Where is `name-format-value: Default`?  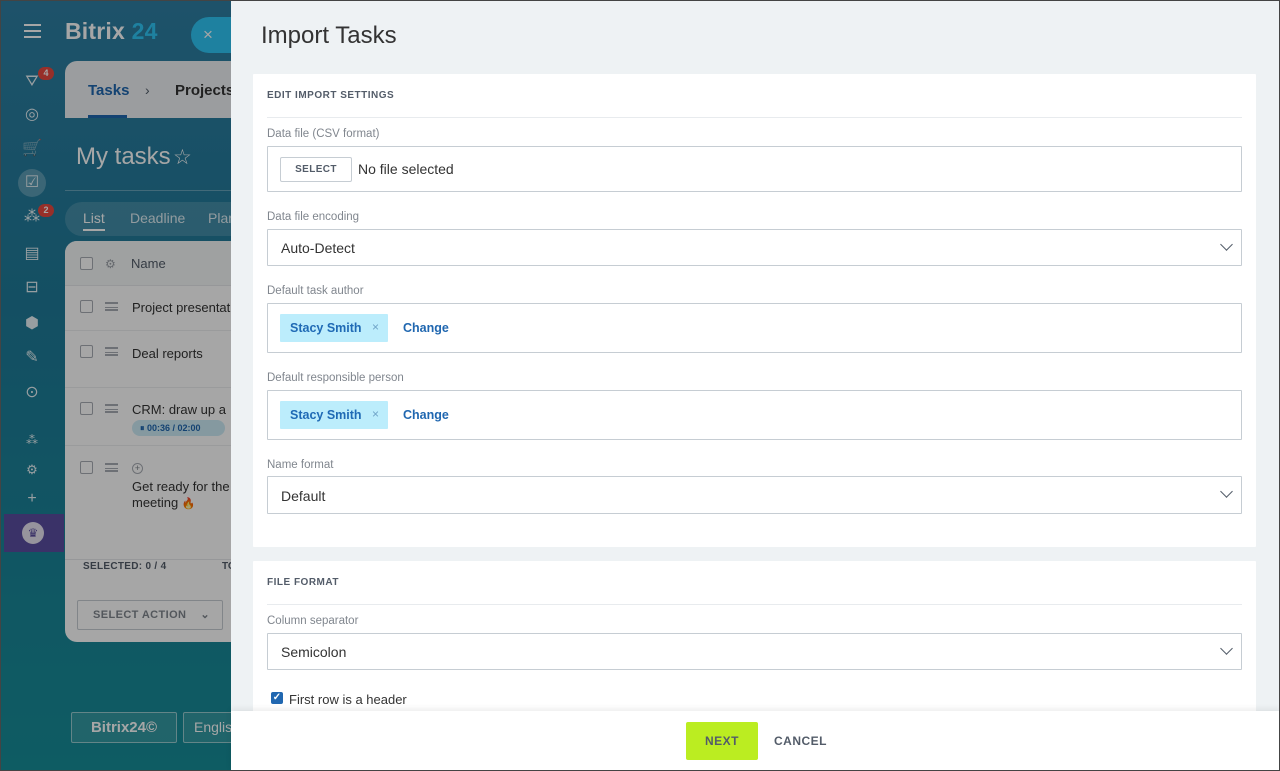
name-format-value: Default is located at coordinates (303, 496).